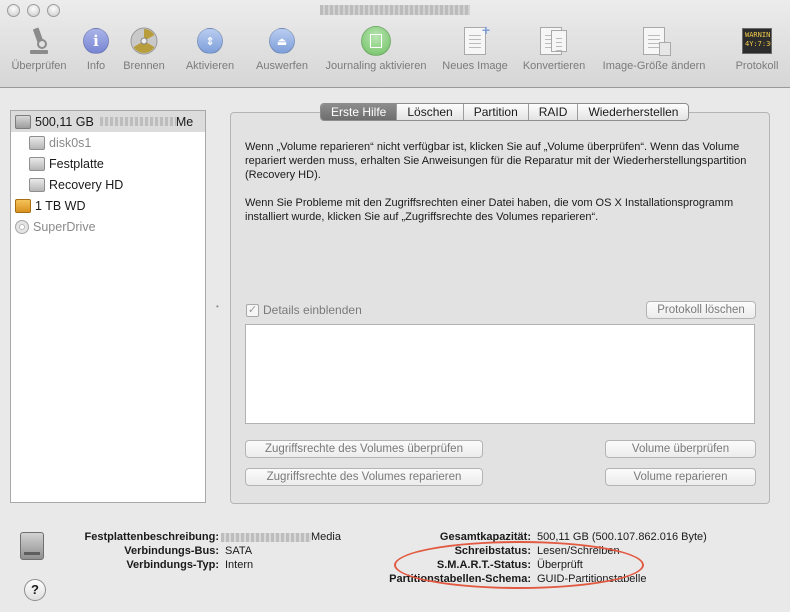  I want to click on show-details-row: ✓ Details einblenden, so click(304, 310).